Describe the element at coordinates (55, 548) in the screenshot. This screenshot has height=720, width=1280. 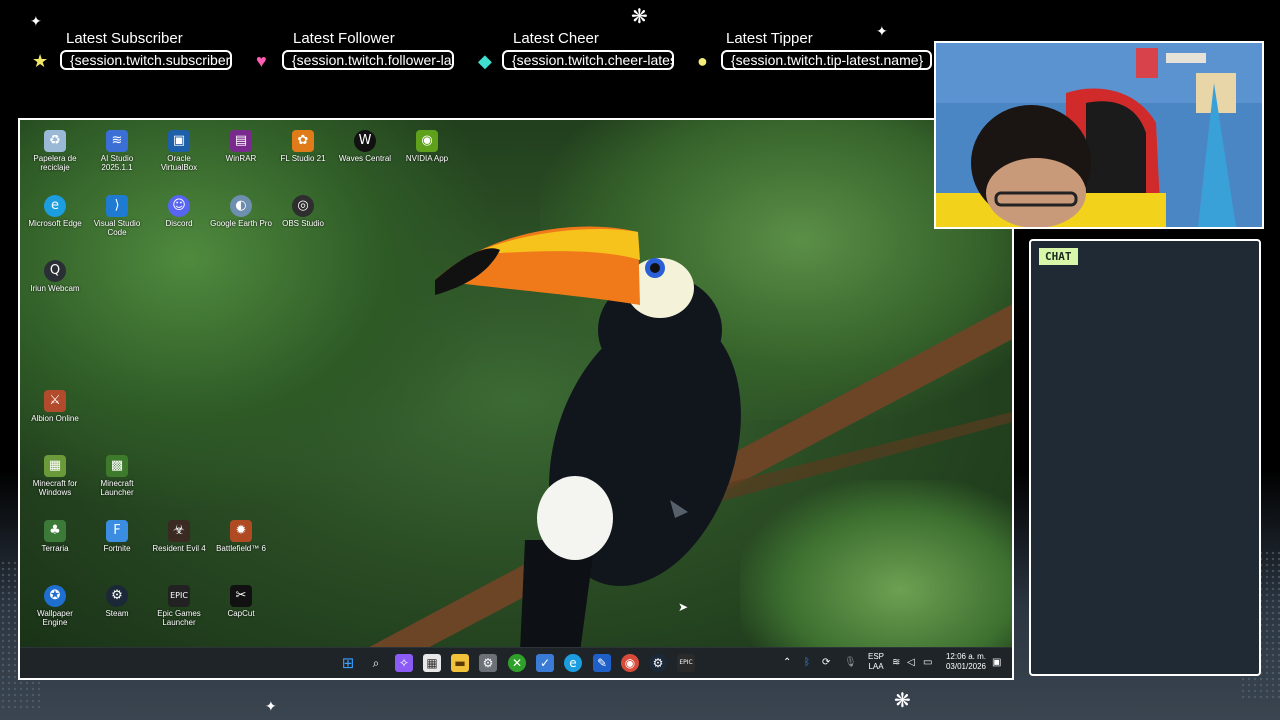
I see `desktop-icon-label: Terraria` at that location.